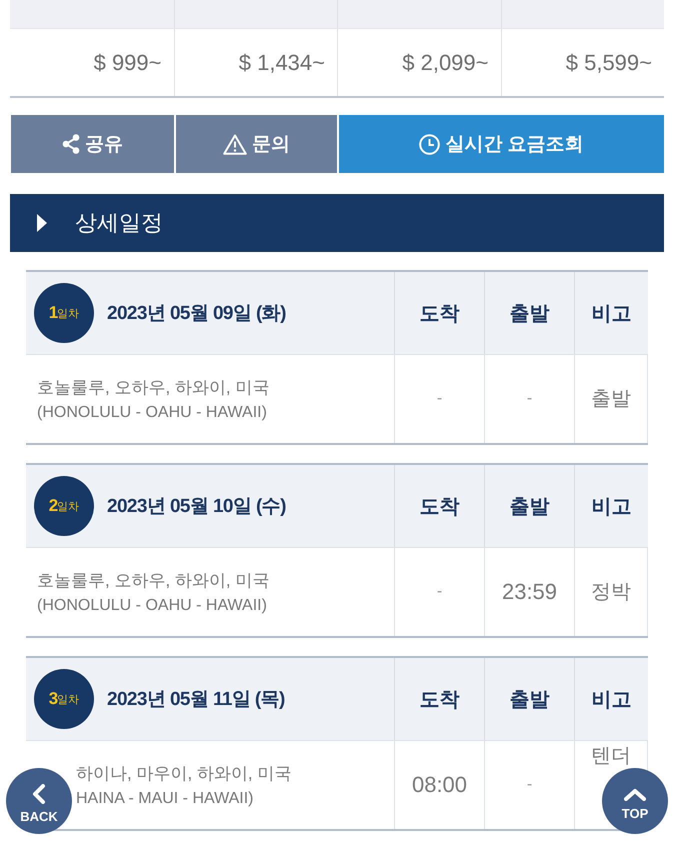  What do you see at coordinates (184, 773) in the screenshot?
I see `port-name: 하이나, 마우이, 하와이, 미국` at bounding box center [184, 773].